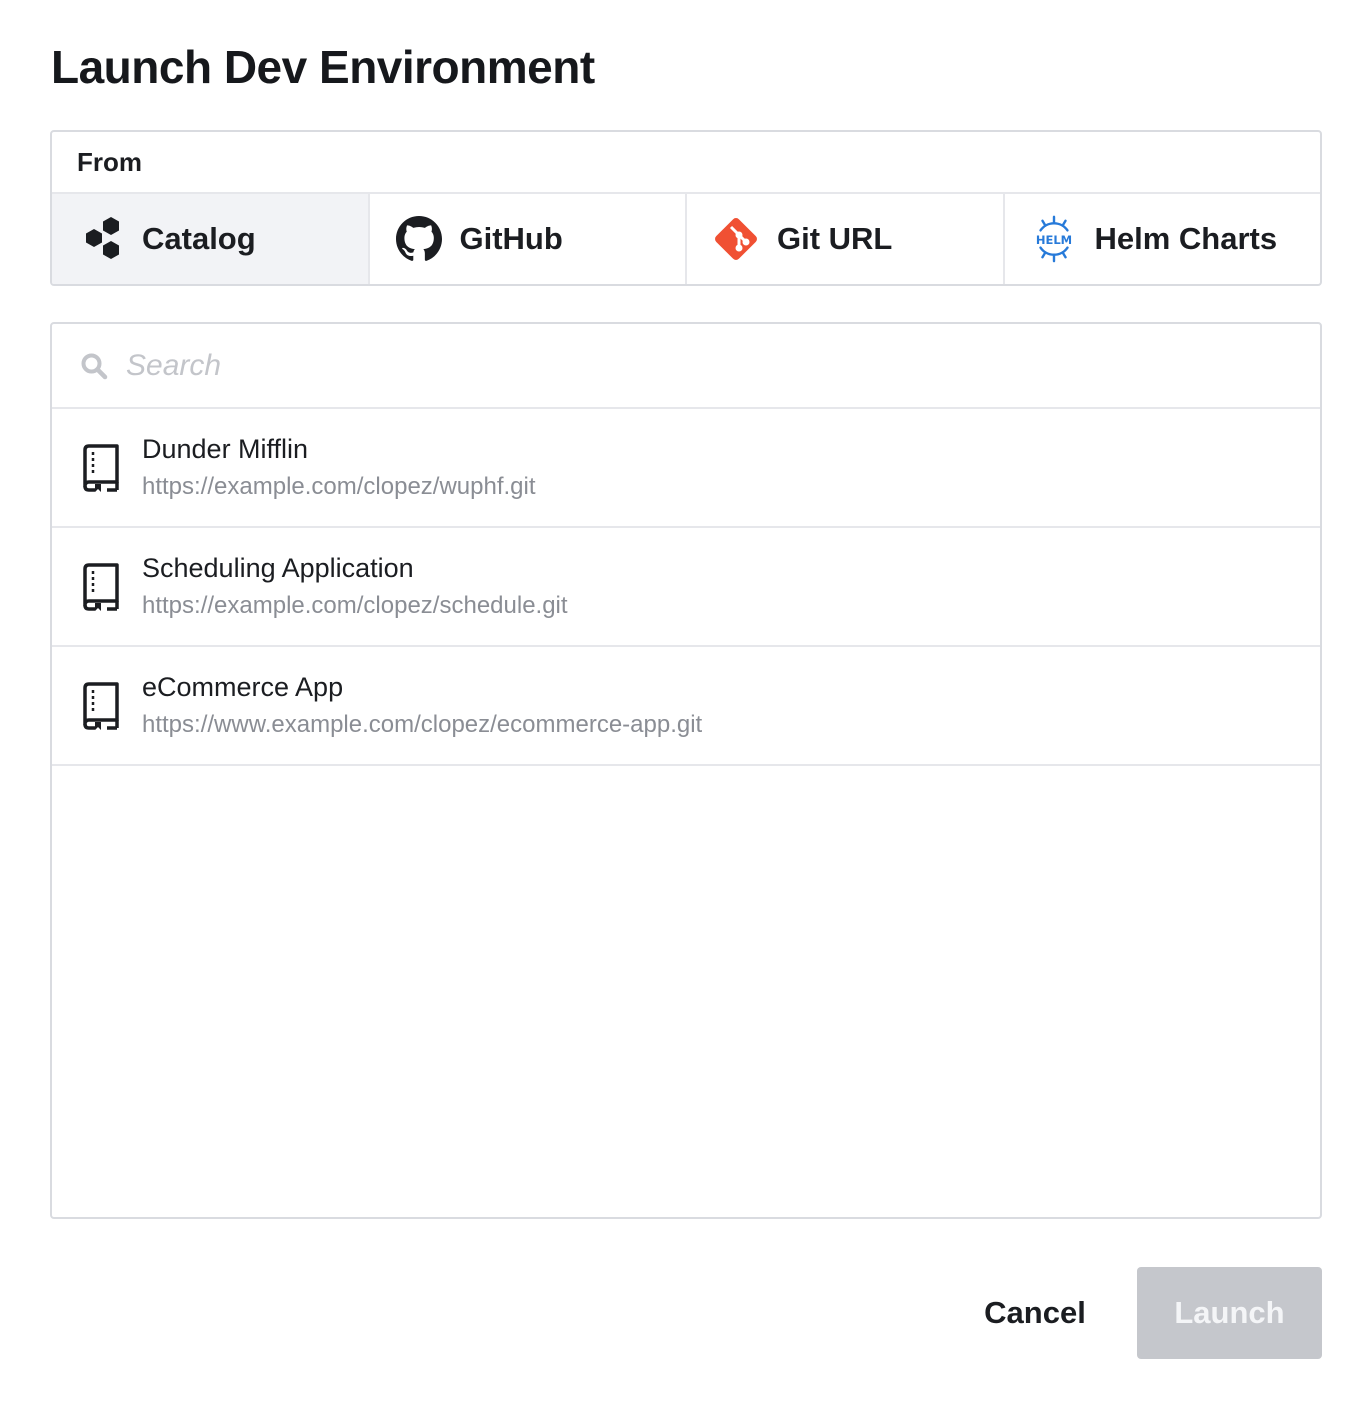  I want to click on launch-button: Launch, so click(1229, 1313).